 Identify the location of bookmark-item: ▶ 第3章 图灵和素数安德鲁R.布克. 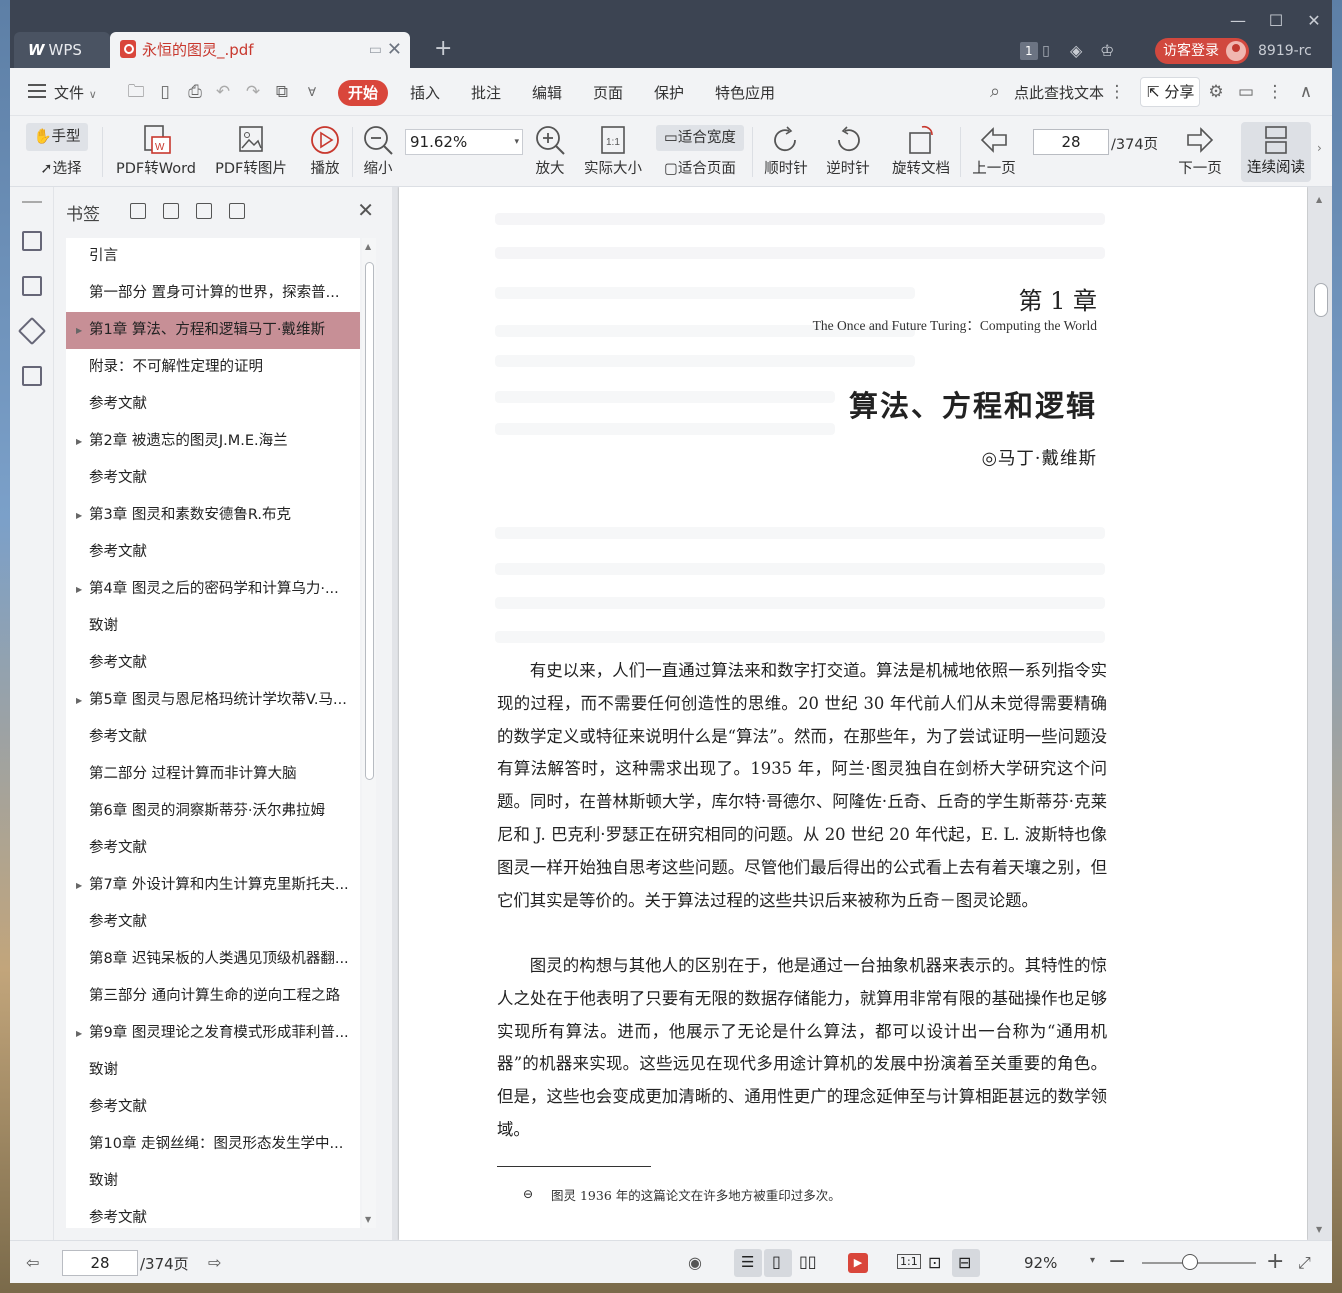
(213, 515).